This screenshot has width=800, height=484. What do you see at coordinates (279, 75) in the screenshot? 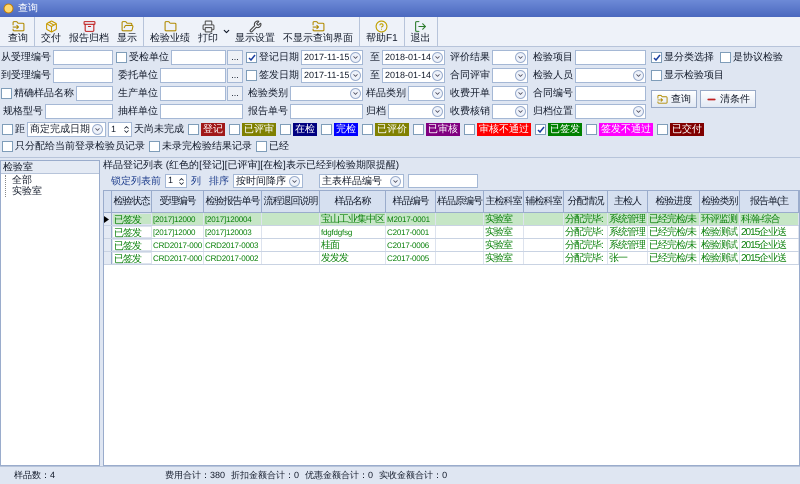
I see `field-label: 签发日期` at bounding box center [279, 75].